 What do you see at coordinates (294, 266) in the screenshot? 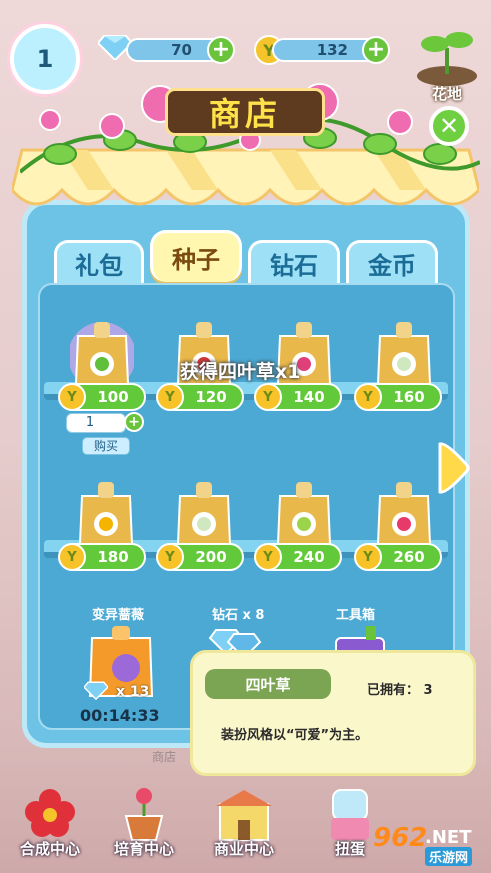
I see `tab-label: 钻石` at bounding box center [294, 266].